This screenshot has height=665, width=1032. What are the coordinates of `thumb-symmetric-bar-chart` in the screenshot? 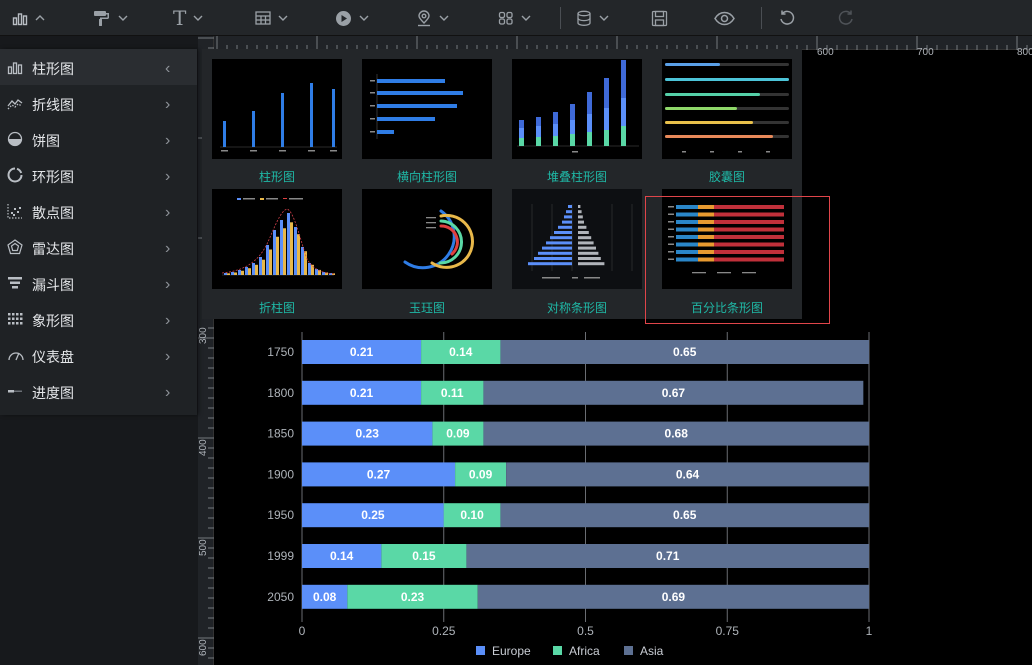 It's located at (577, 239).